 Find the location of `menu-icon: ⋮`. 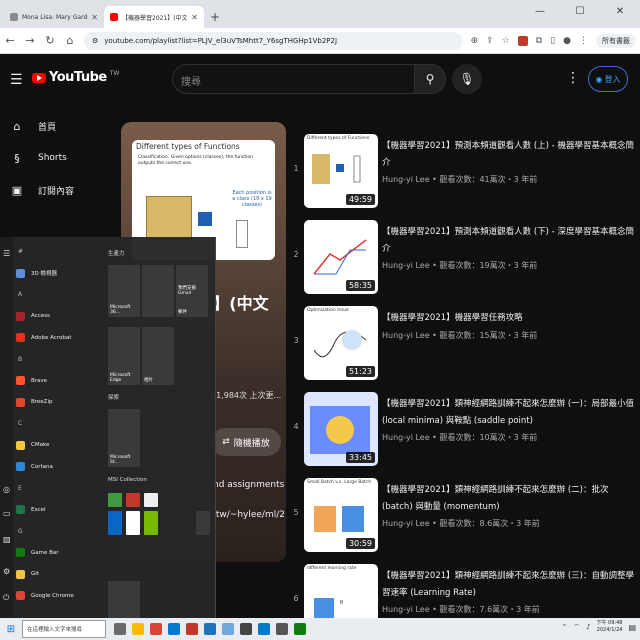

menu-icon: ⋮ is located at coordinates (583, 41).